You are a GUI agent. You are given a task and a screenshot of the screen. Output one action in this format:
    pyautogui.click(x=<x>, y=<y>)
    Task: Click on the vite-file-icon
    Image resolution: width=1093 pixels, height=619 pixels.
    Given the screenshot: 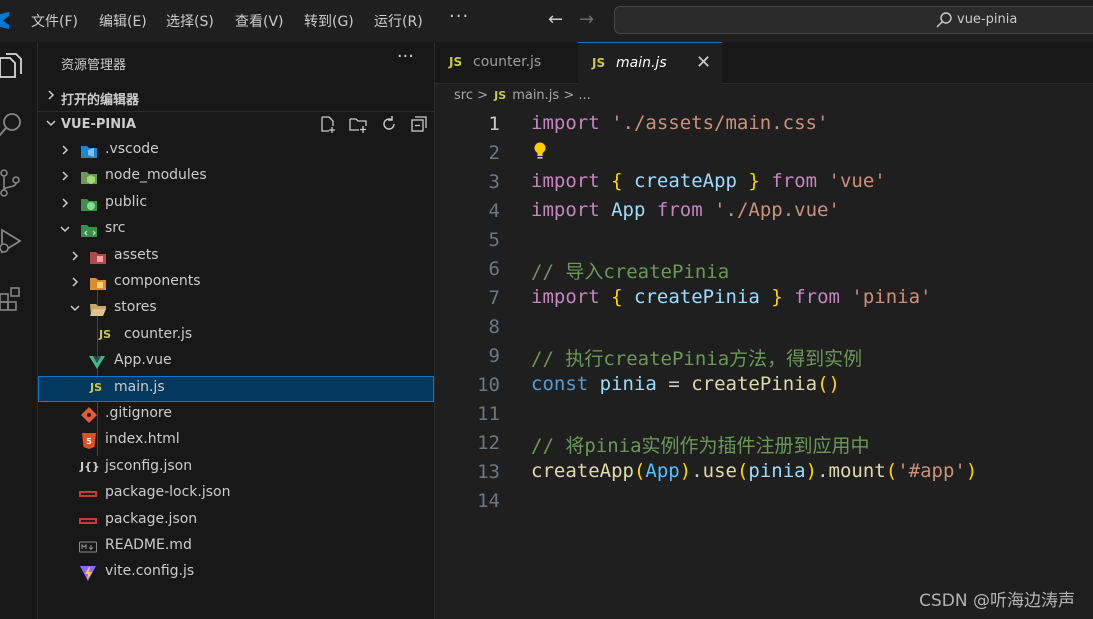 What is the action you would take?
    pyautogui.click(x=88, y=573)
    